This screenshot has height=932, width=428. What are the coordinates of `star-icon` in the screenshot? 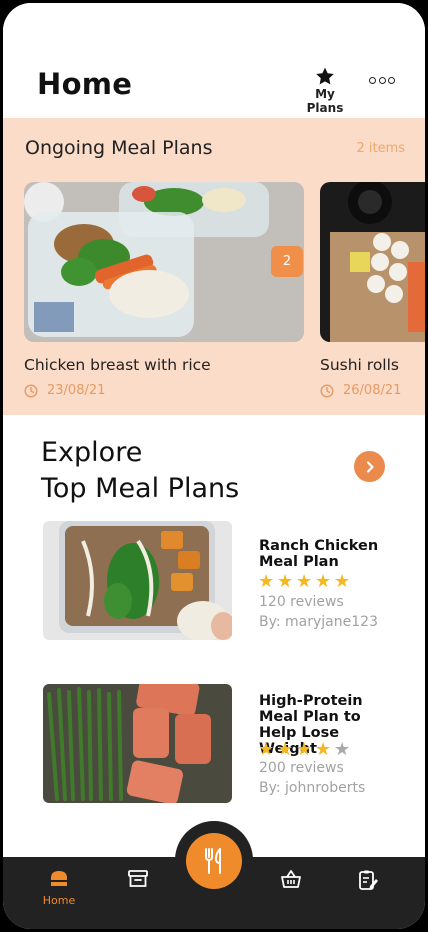 It's located at (325, 76).